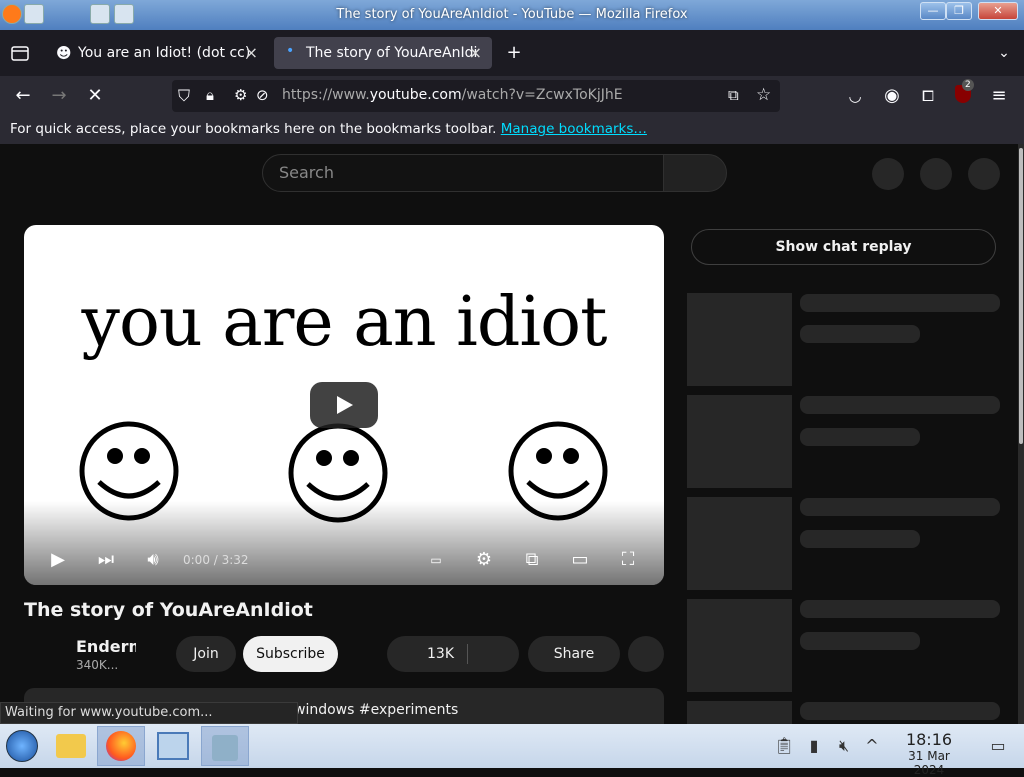 The width and height of the screenshot is (1024, 777). Describe the element at coordinates (933, 11) in the screenshot. I see `minimize-button: —` at that location.